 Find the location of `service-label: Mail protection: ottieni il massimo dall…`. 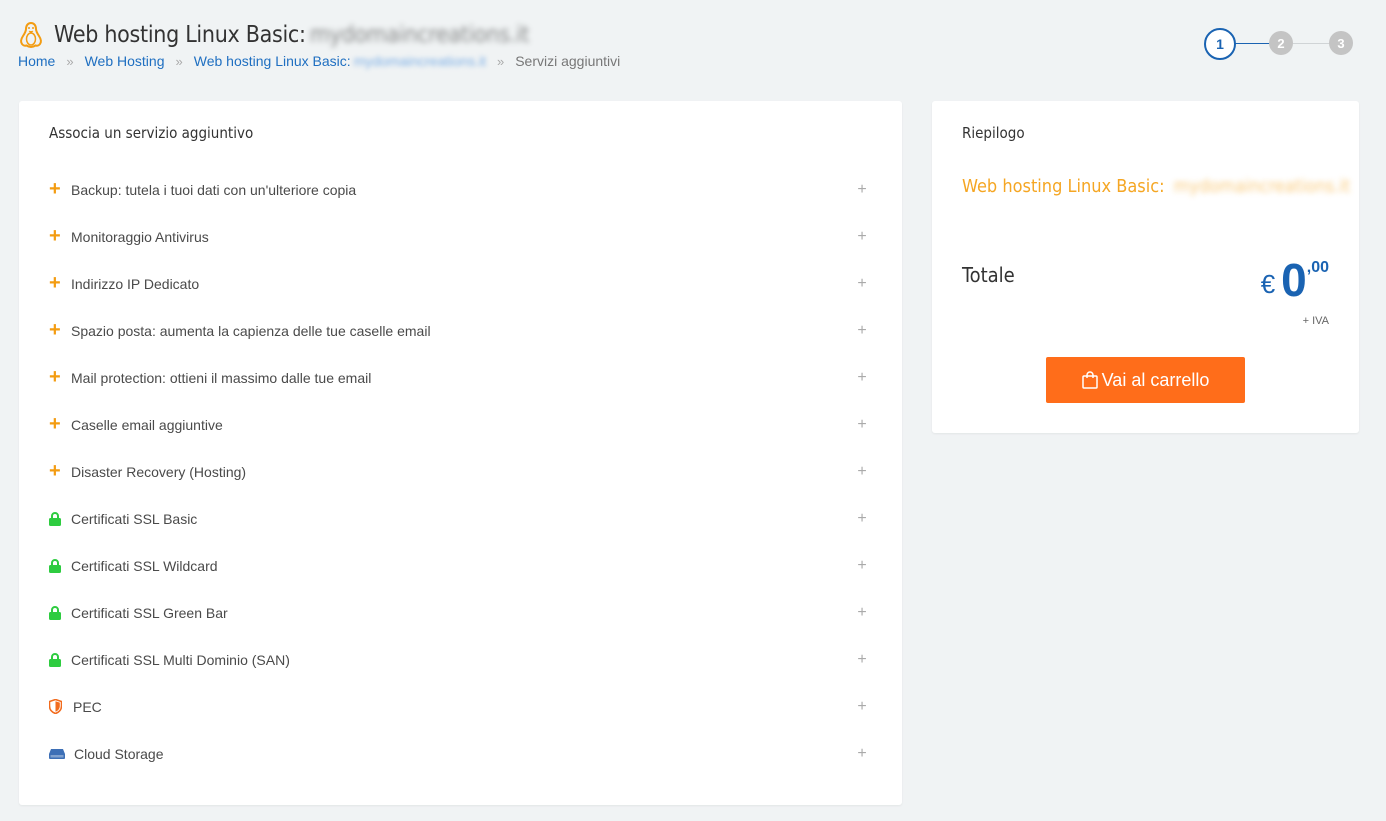

service-label: Mail protection: ottieni il massimo dall… is located at coordinates (221, 377).